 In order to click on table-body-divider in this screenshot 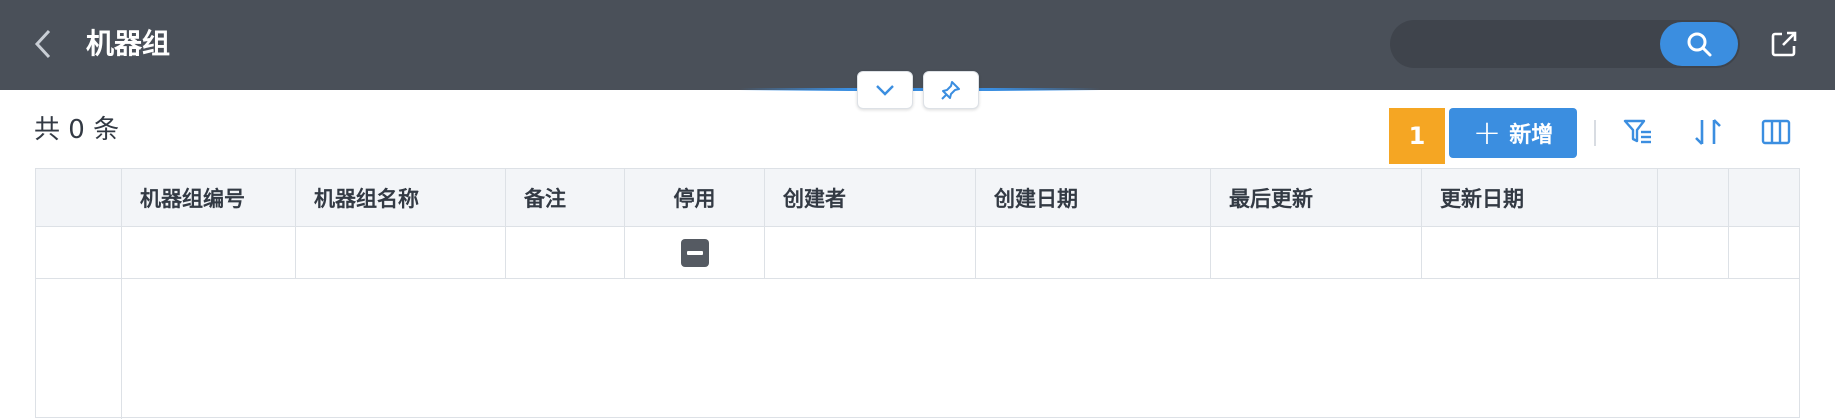, I will do `click(121, 349)`.